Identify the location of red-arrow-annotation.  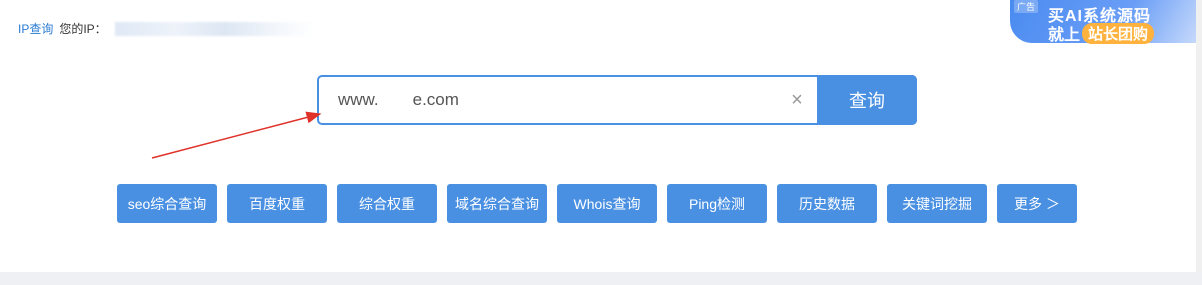
(236, 135).